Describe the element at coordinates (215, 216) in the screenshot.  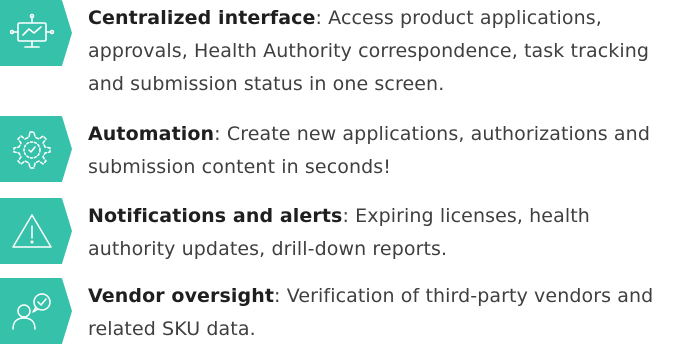
I see `feature-title: Notifications and alerts` at that location.